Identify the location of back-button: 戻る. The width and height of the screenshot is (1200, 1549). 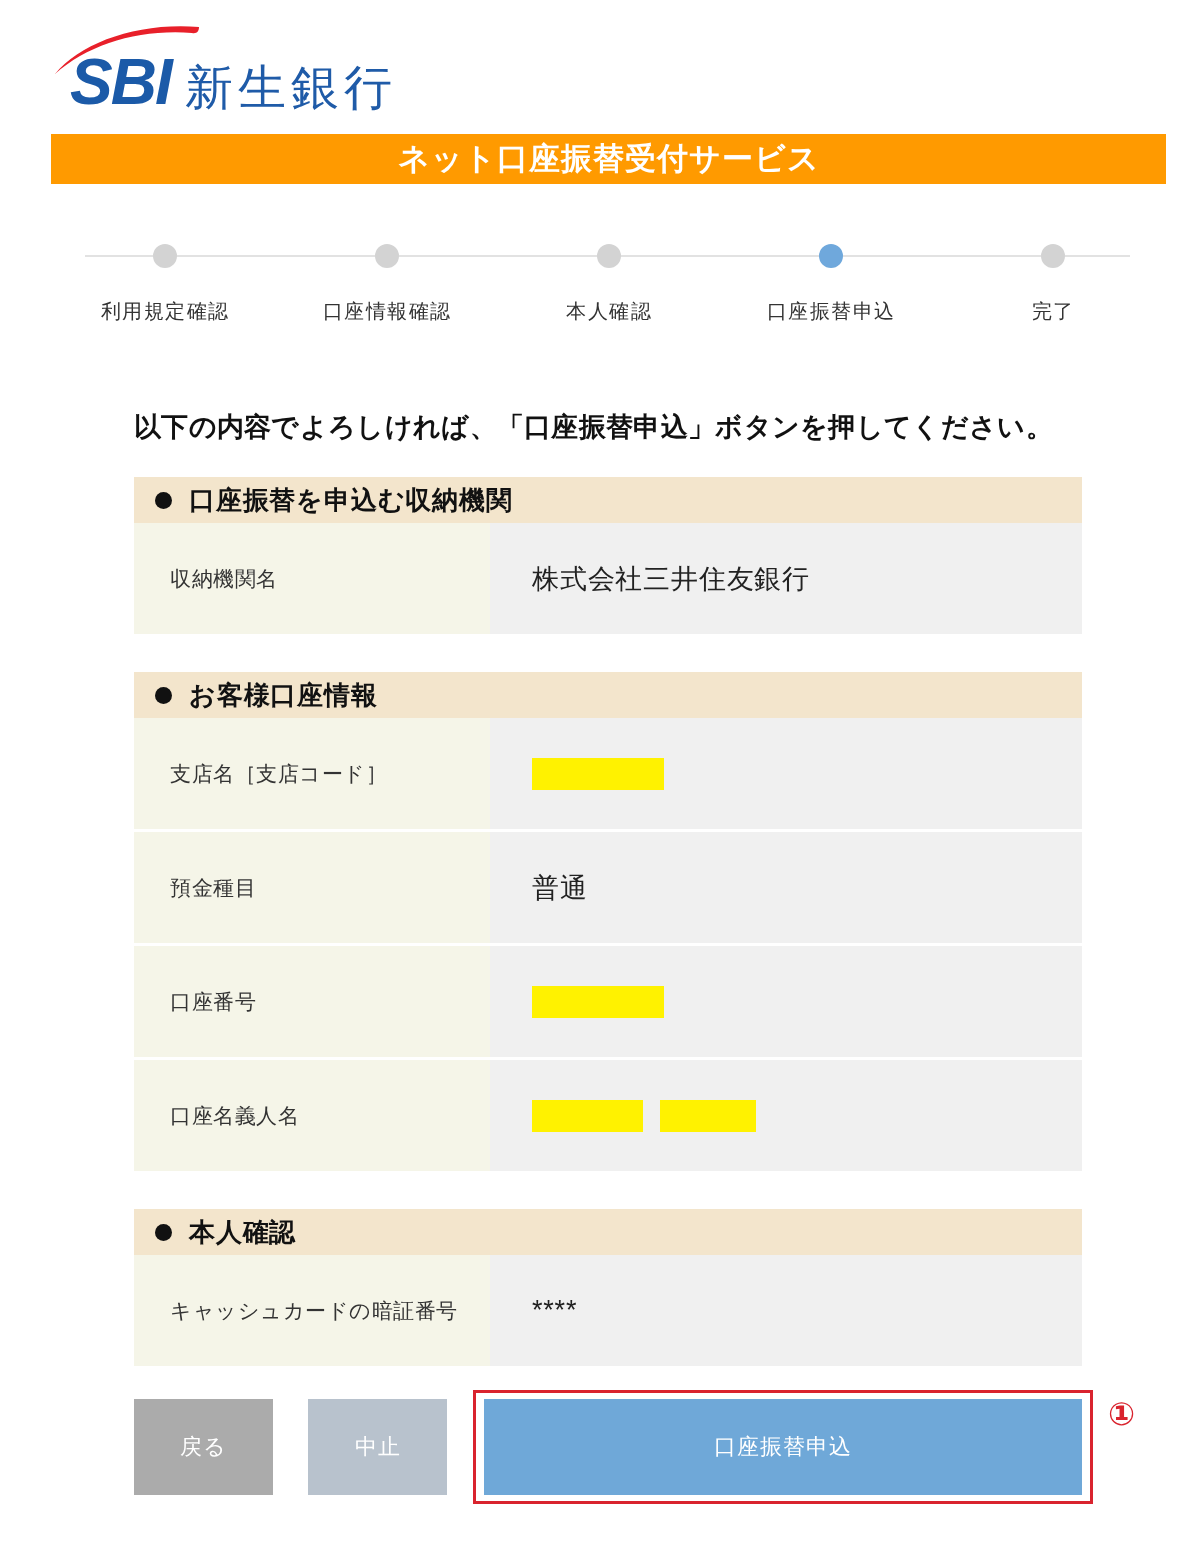
(203, 1447).